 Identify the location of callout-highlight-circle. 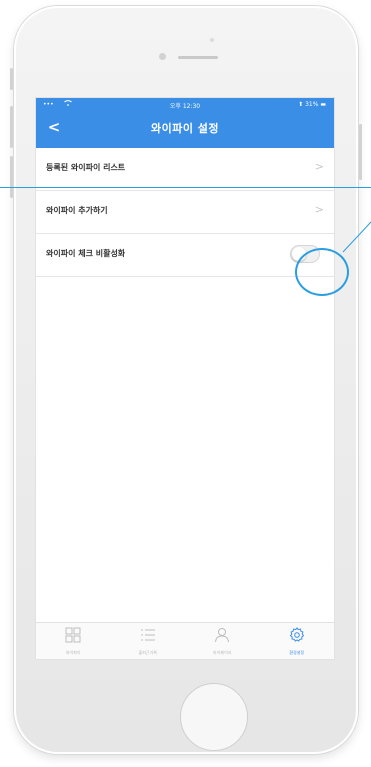
(322, 272).